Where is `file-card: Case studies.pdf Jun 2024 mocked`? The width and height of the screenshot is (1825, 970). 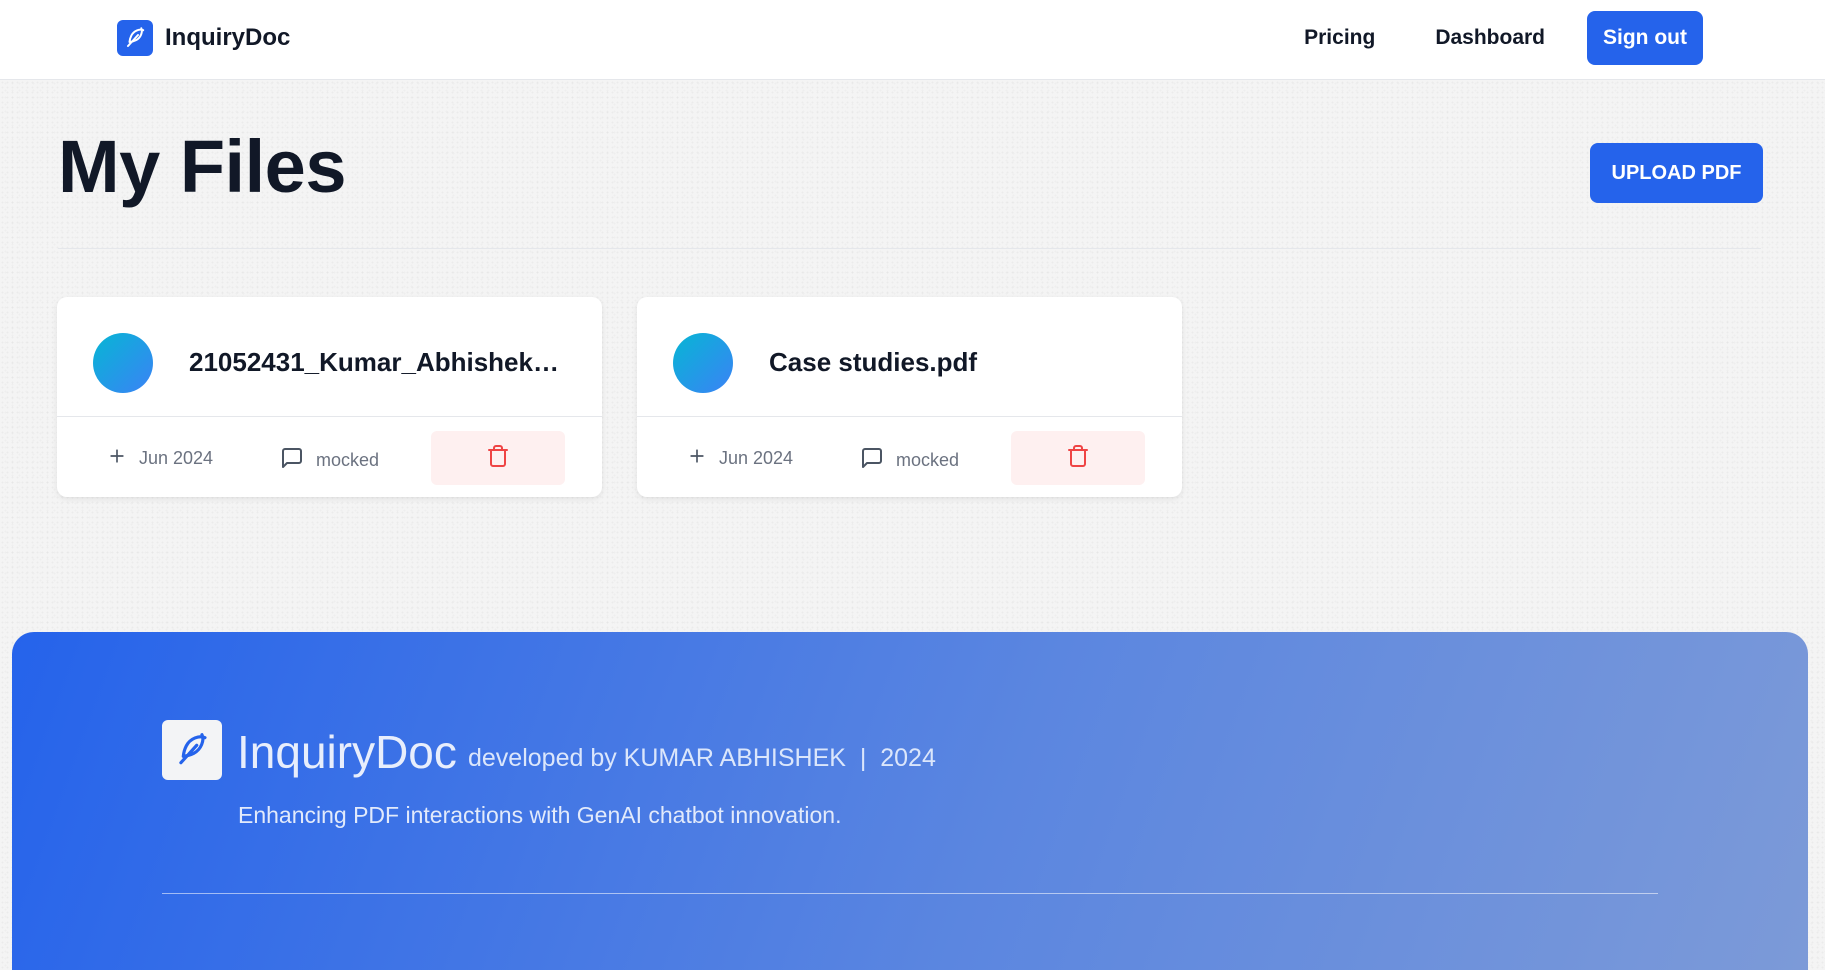 file-card: Case studies.pdf Jun 2024 mocked is located at coordinates (909, 397).